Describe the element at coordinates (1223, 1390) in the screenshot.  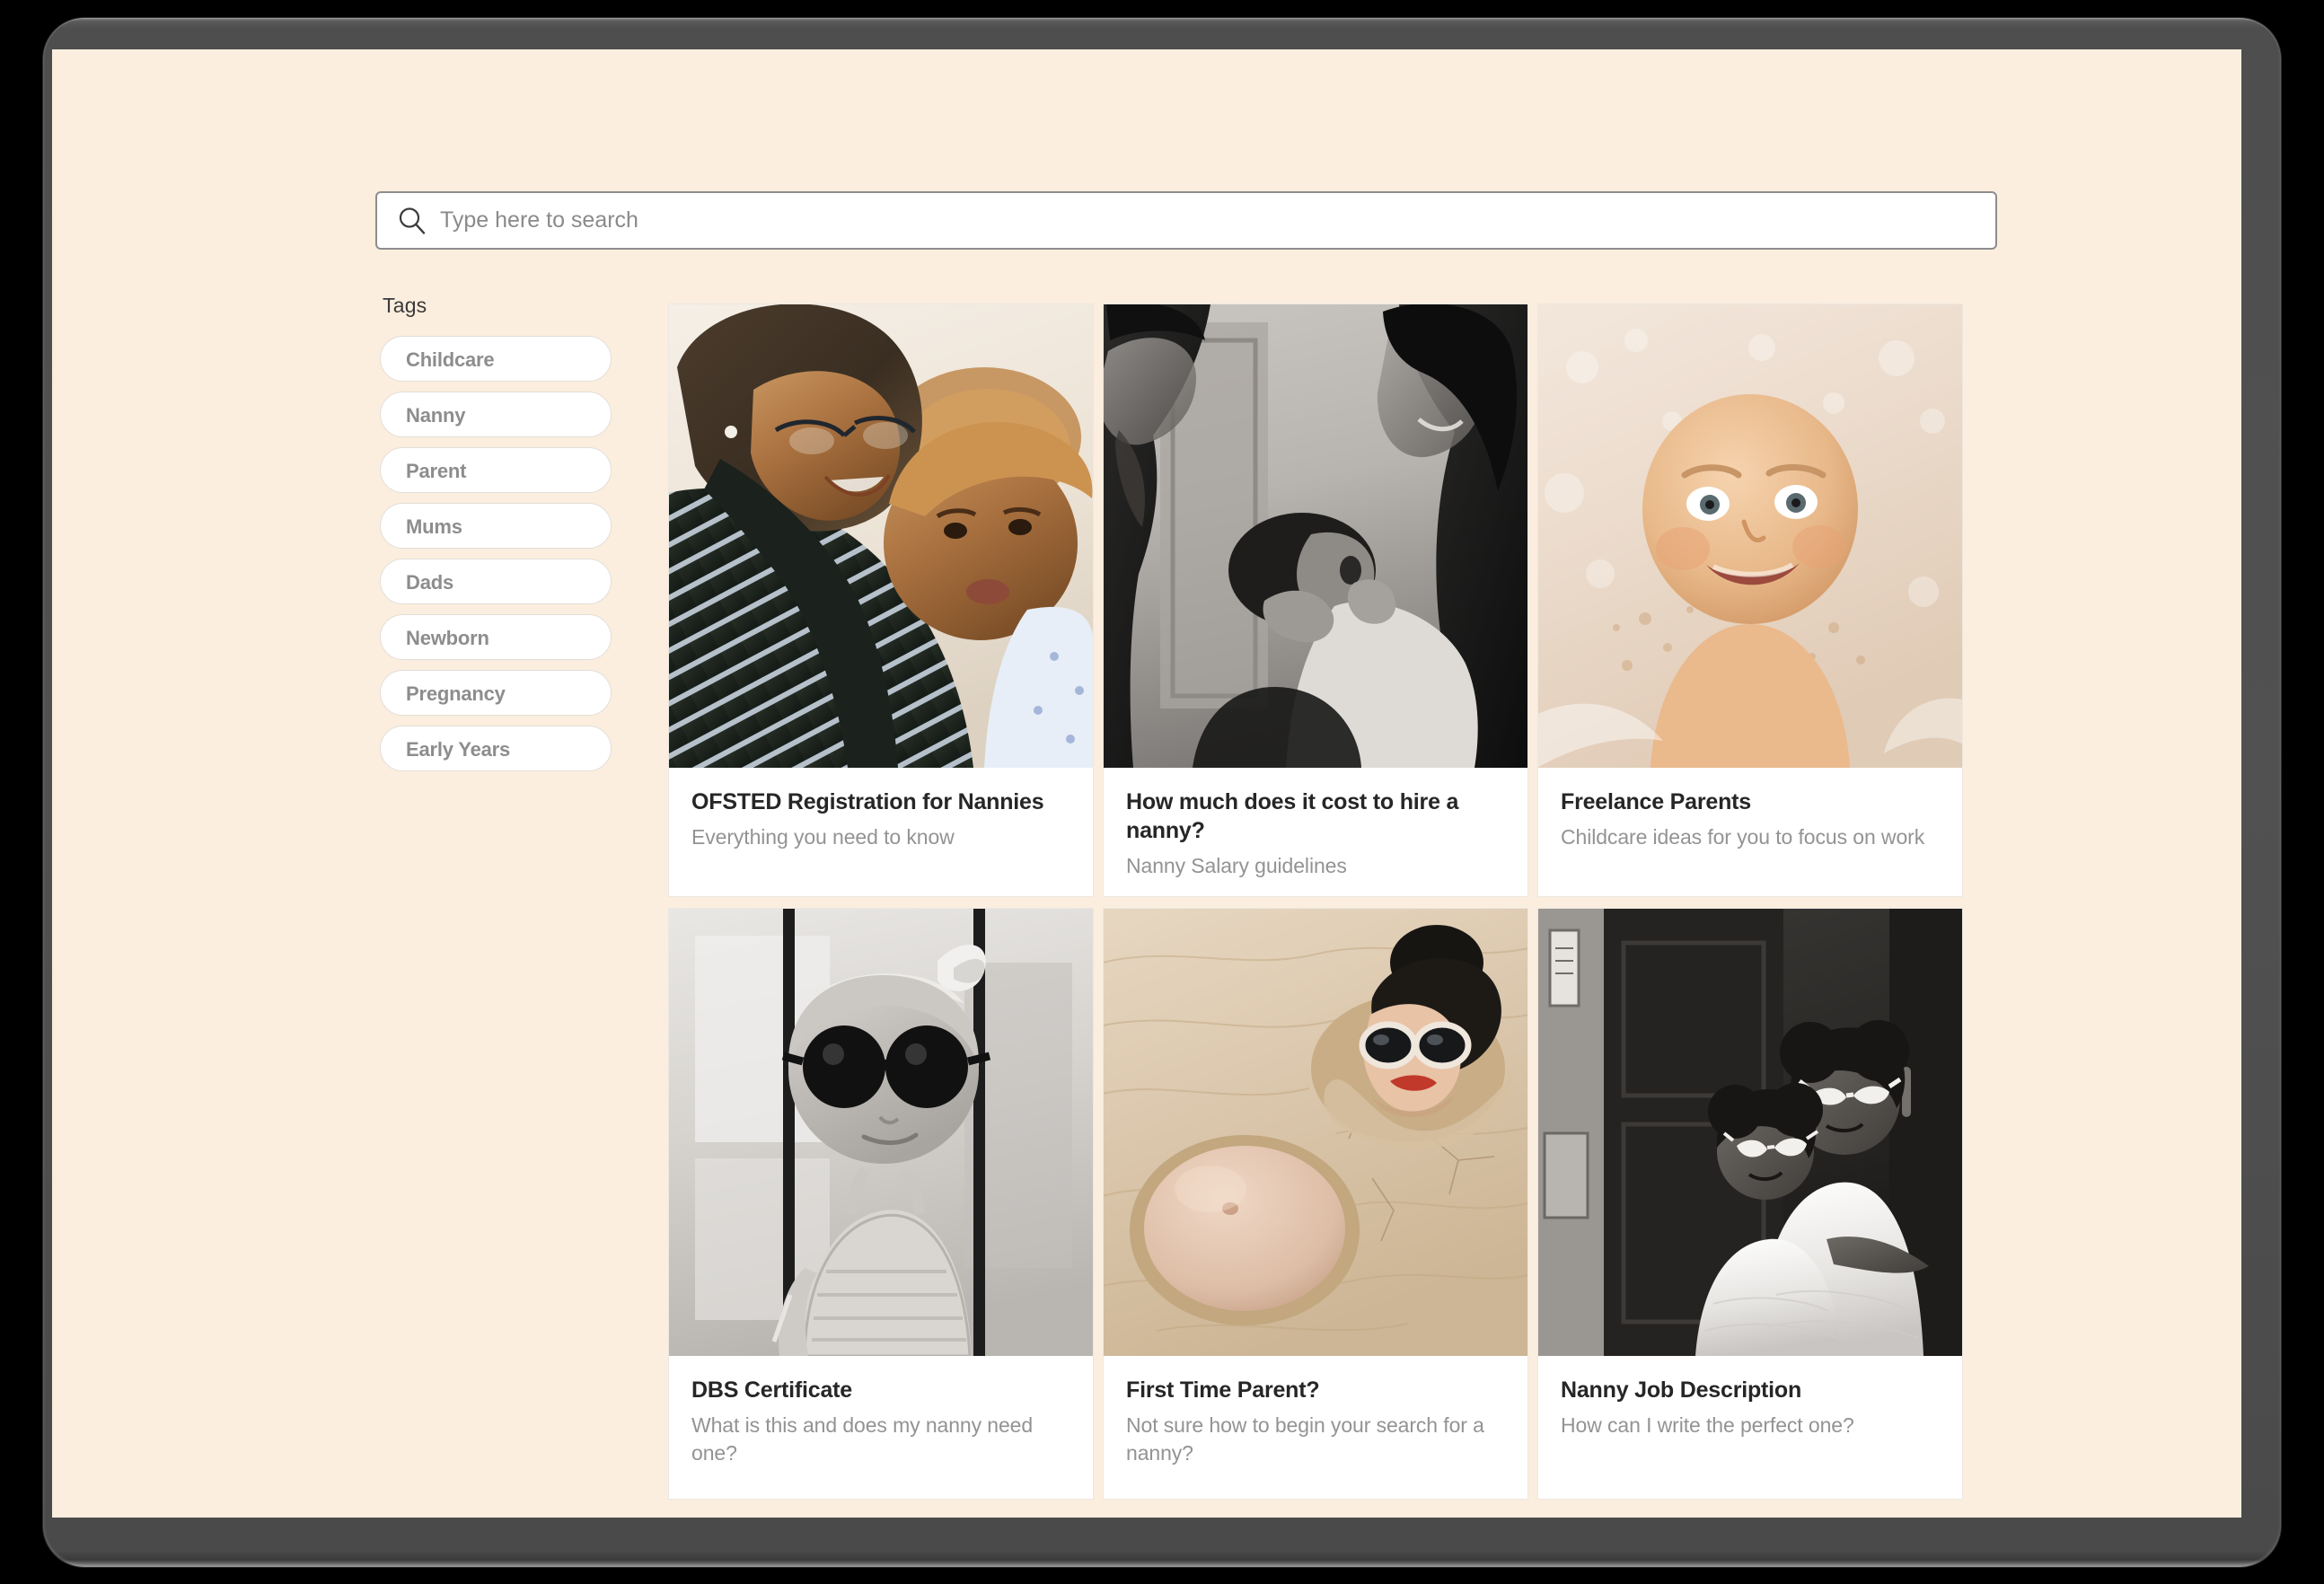
I see `card-title: First Time Parent?` at that location.